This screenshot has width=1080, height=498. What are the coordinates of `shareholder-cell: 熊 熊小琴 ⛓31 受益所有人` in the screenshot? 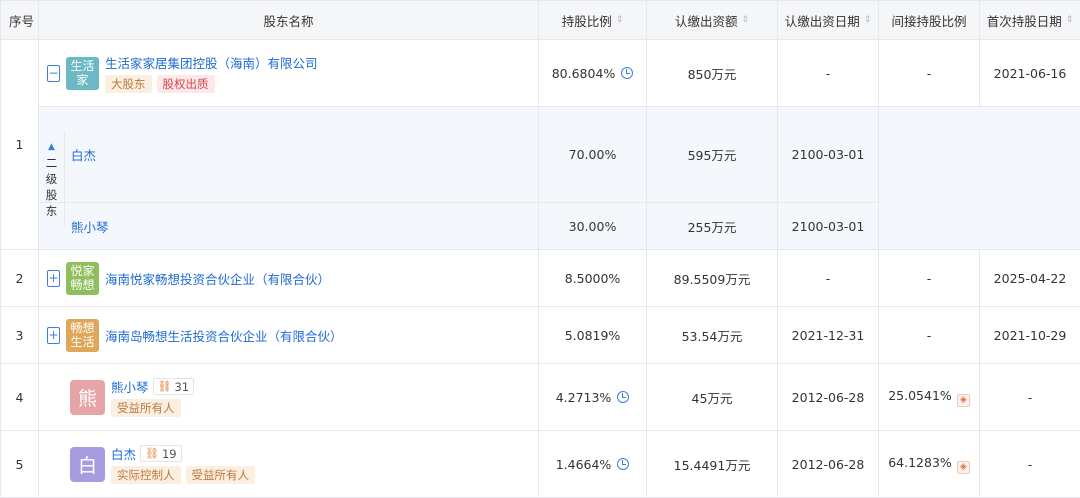 It's located at (289, 397).